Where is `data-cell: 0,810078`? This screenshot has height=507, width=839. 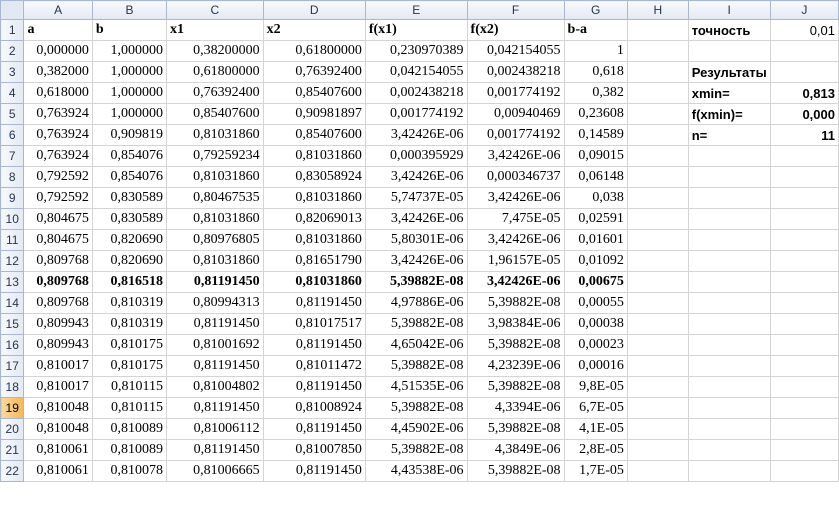
data-cell: 0,810078 is located at coordinates (129, 471).